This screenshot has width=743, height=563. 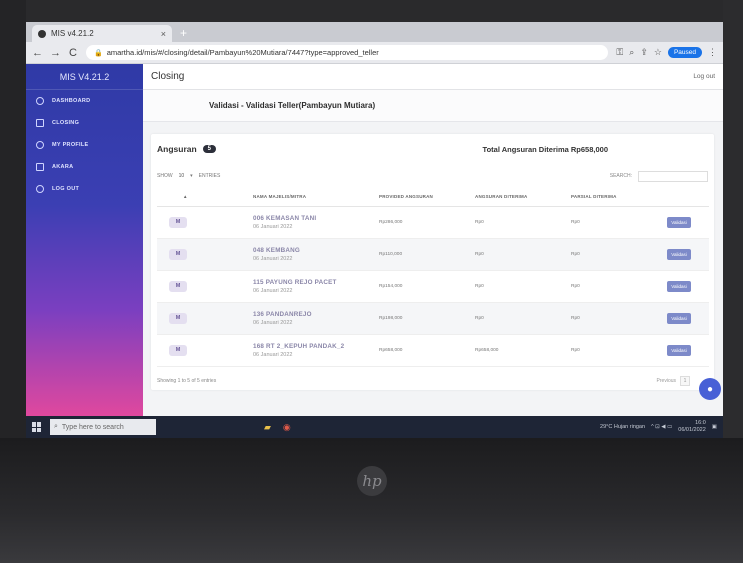 What do you see at coordinates (620, 176) in the screenshot?
I see `search-label: SEARCH:` at bounding box center [620, 176].